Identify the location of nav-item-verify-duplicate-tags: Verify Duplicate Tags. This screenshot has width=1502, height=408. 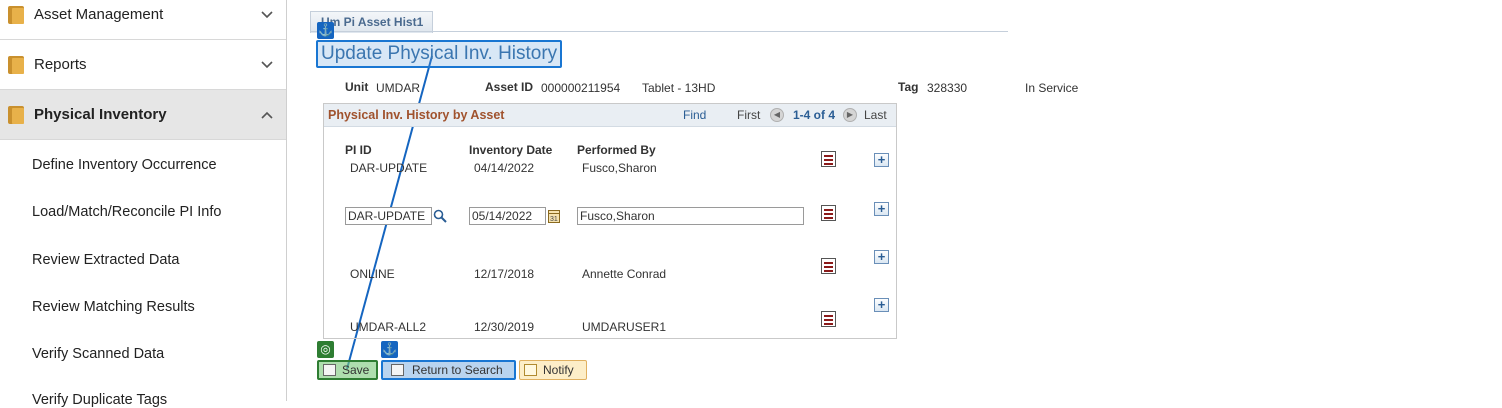
(99, 400).